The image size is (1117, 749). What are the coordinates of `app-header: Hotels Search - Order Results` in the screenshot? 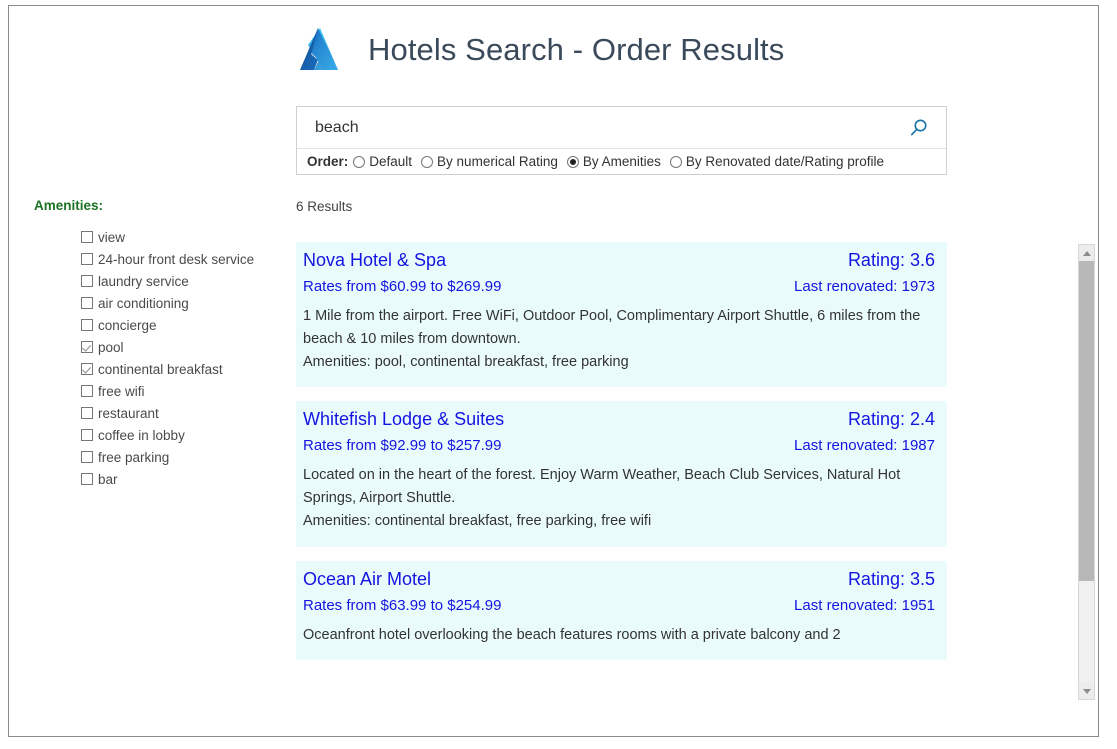 It's located at (539, 50).